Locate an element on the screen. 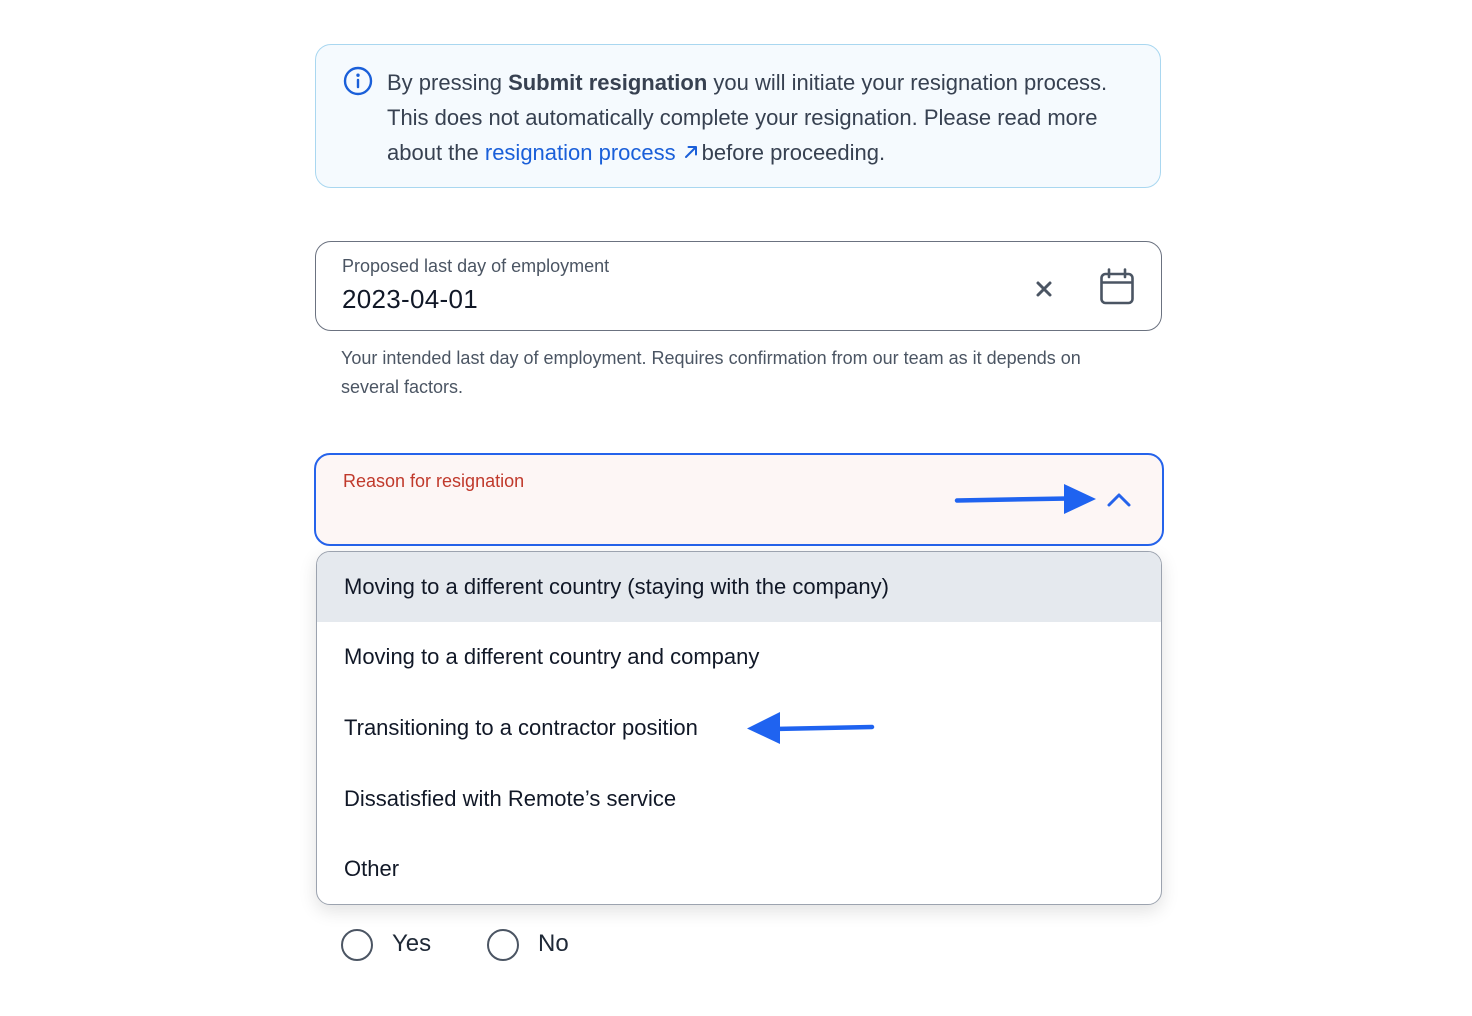 This screenshot has height=1016, width=1472. annotation-arrow-right-icon is located at coordinates (1025, 499).